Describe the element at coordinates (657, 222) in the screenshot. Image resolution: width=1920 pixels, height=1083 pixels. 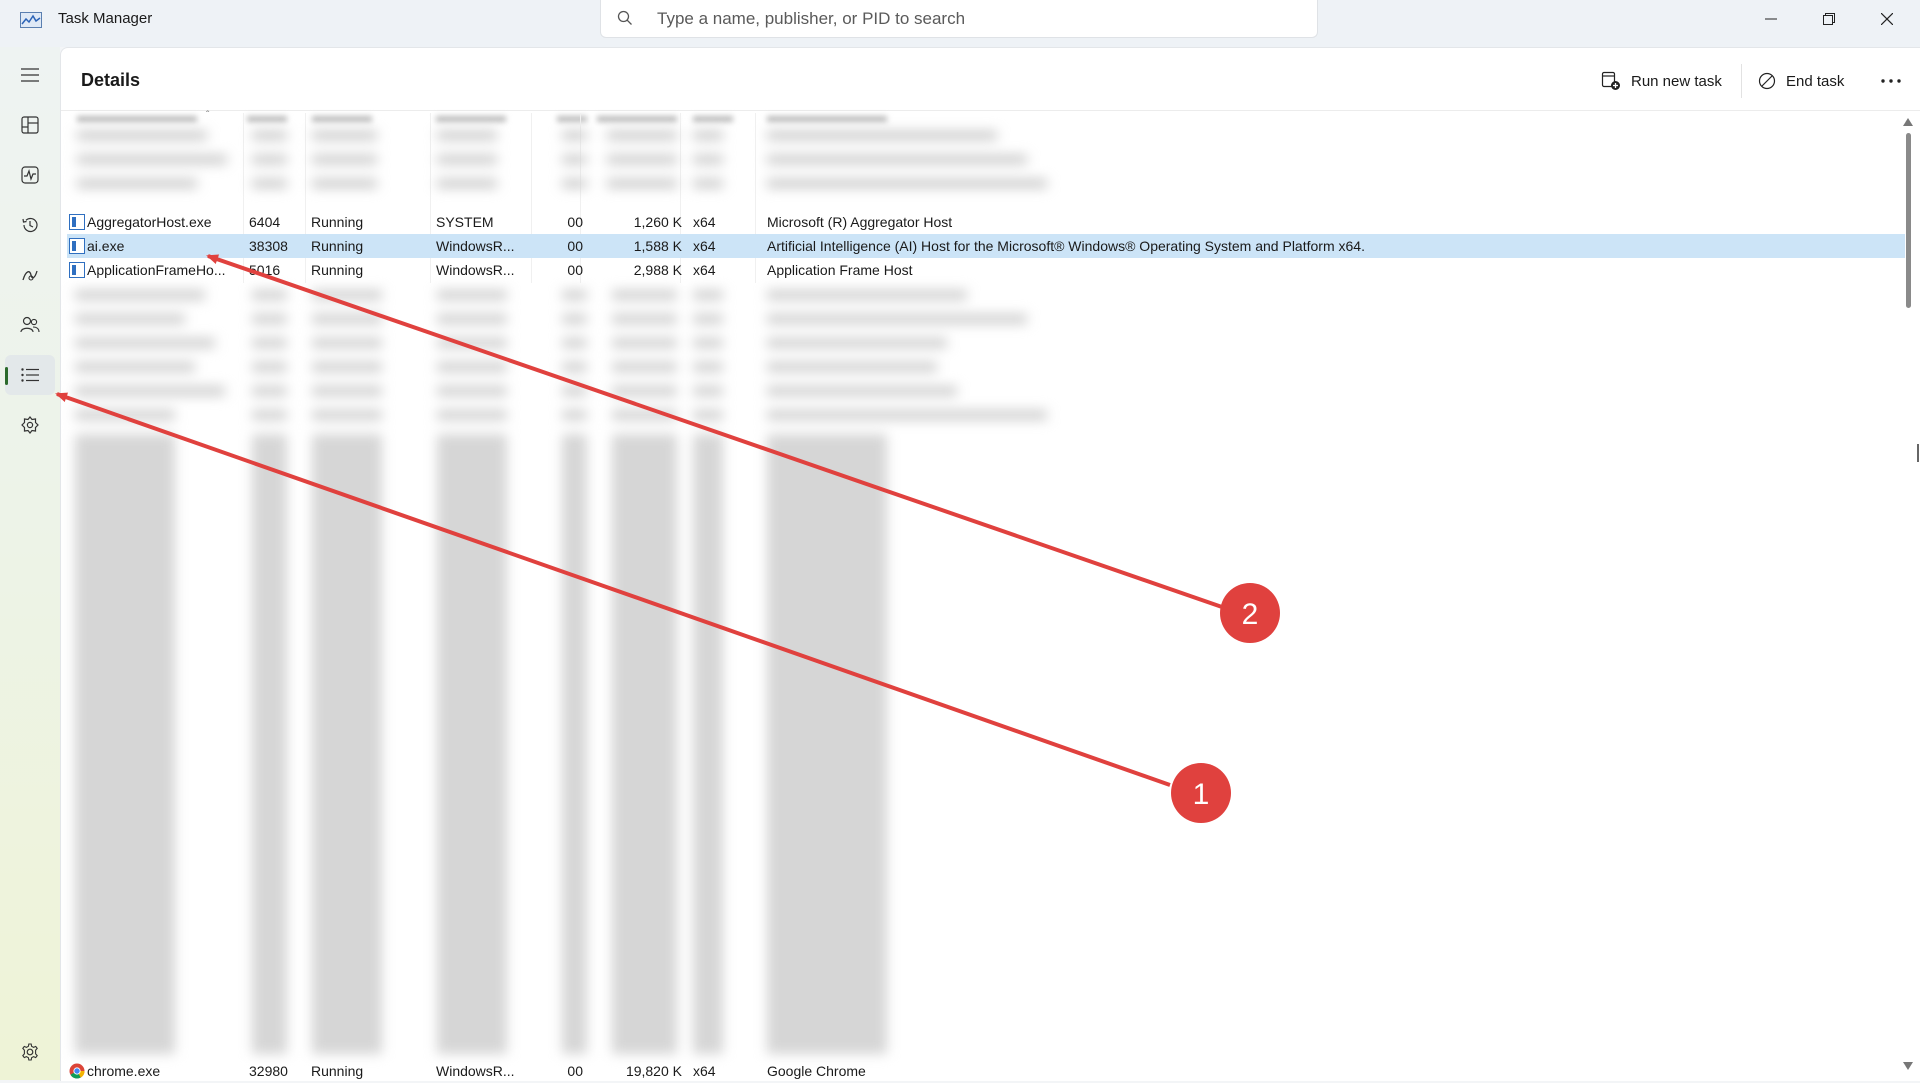
I see `process-memory: 1,260 K` at that location.